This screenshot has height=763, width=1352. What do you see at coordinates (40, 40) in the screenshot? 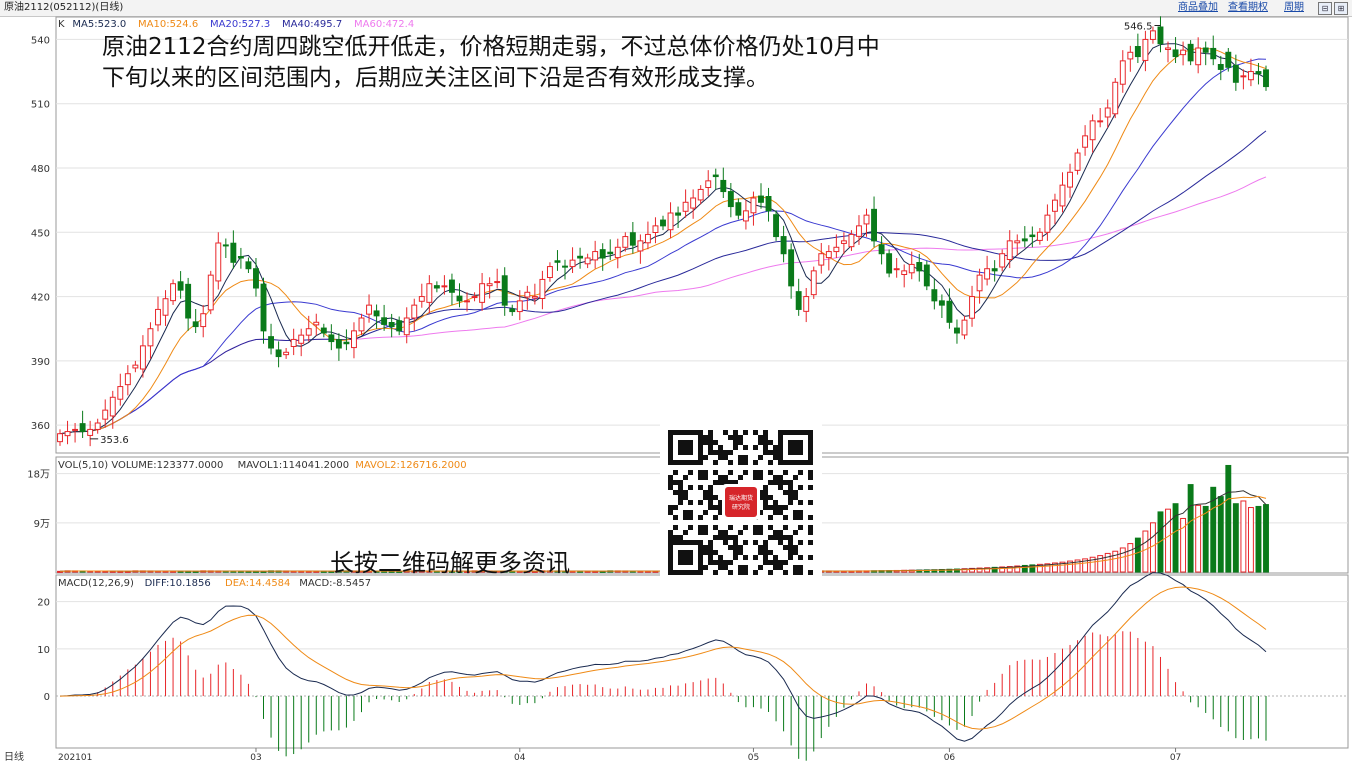
I see `price-tick-label: 540` at bounding box center [40, 40].